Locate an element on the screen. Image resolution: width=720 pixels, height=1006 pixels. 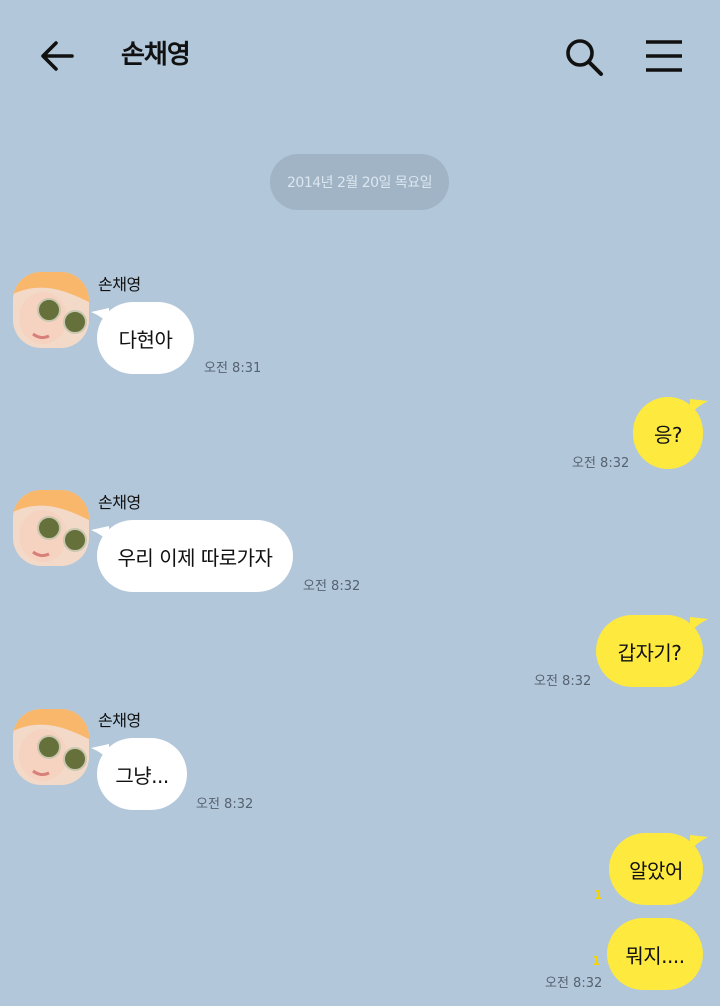
arrow-left-icon is located at coordinates (57, 56).